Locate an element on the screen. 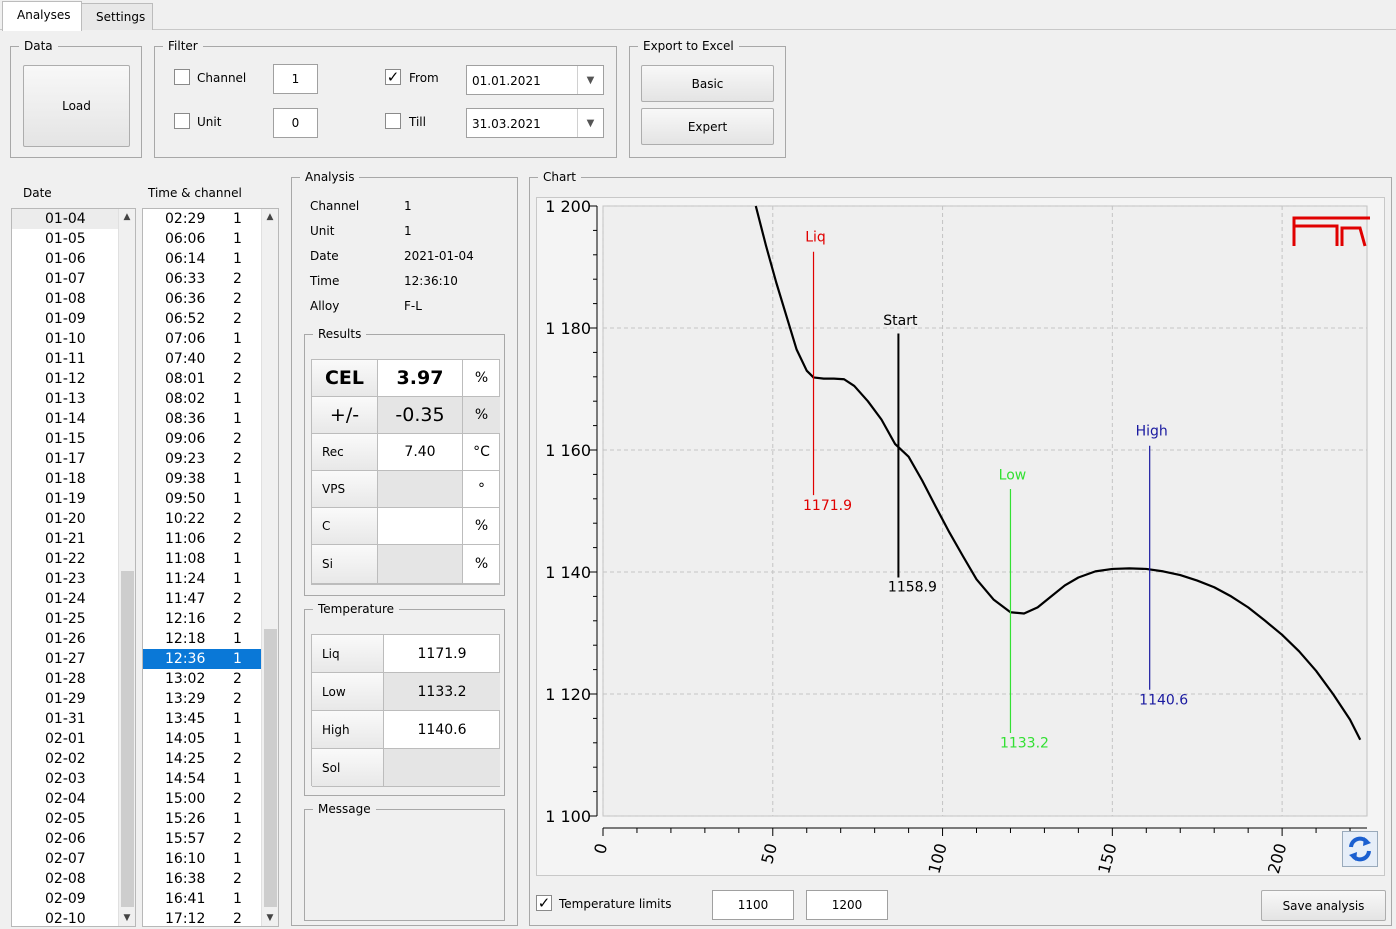 The height and width of the screenshot is (929, 1396). date-list-item: 02-03 is located at coordinates (73, 779).